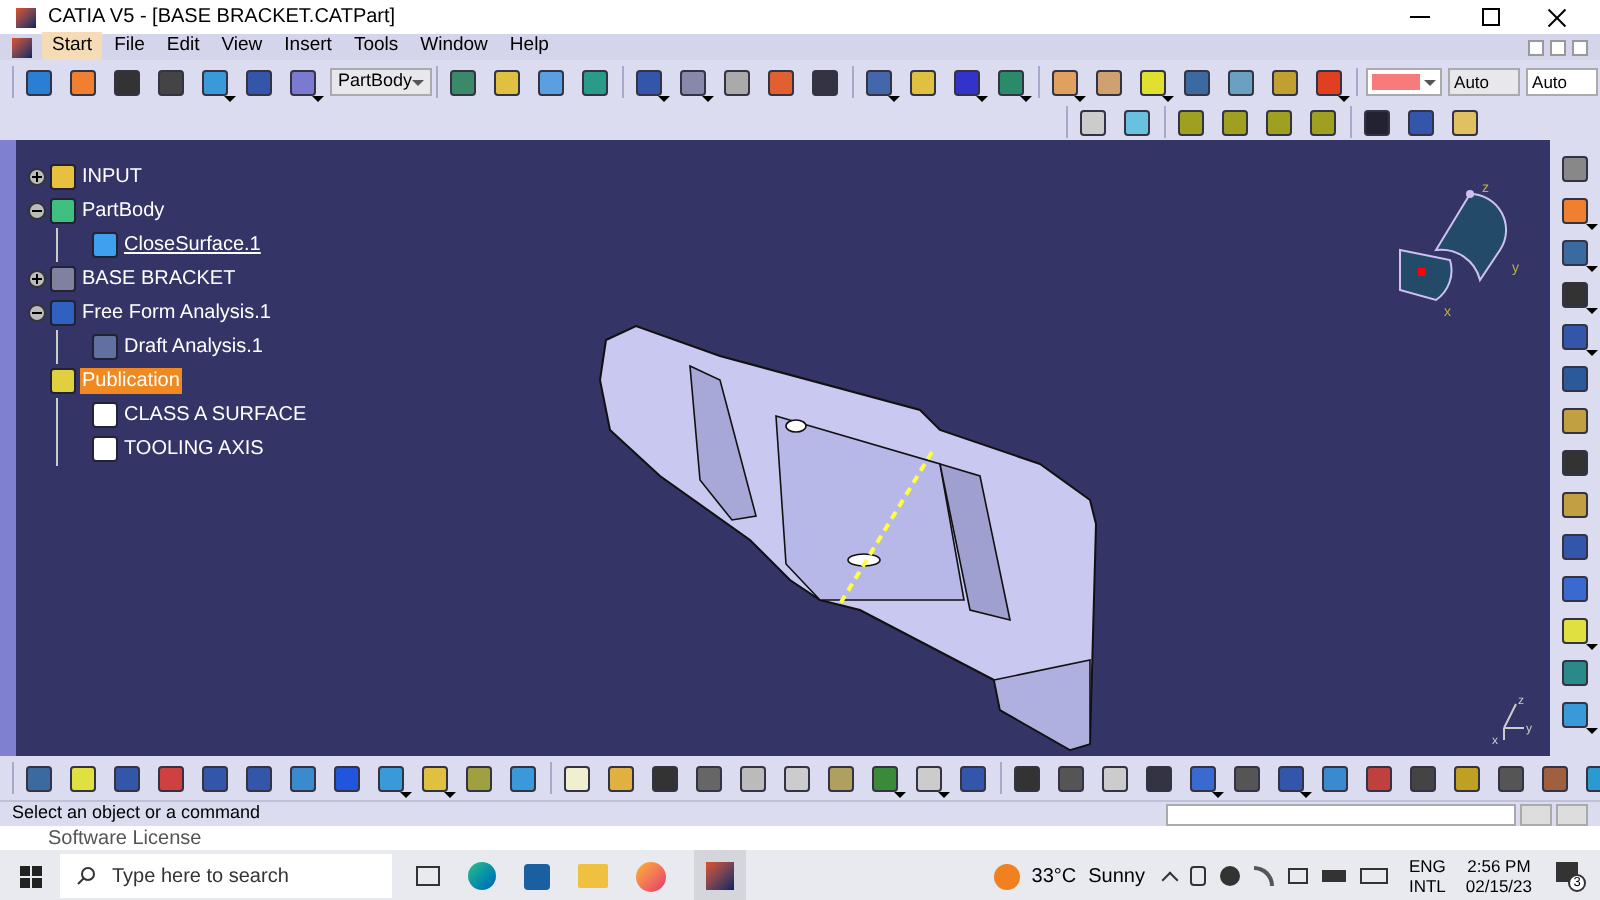 The width and height of the screenshot is (1600, 900). Describe the element at coordinates (1341, 814) in the screenshot. I see `command-input-field` at that location.